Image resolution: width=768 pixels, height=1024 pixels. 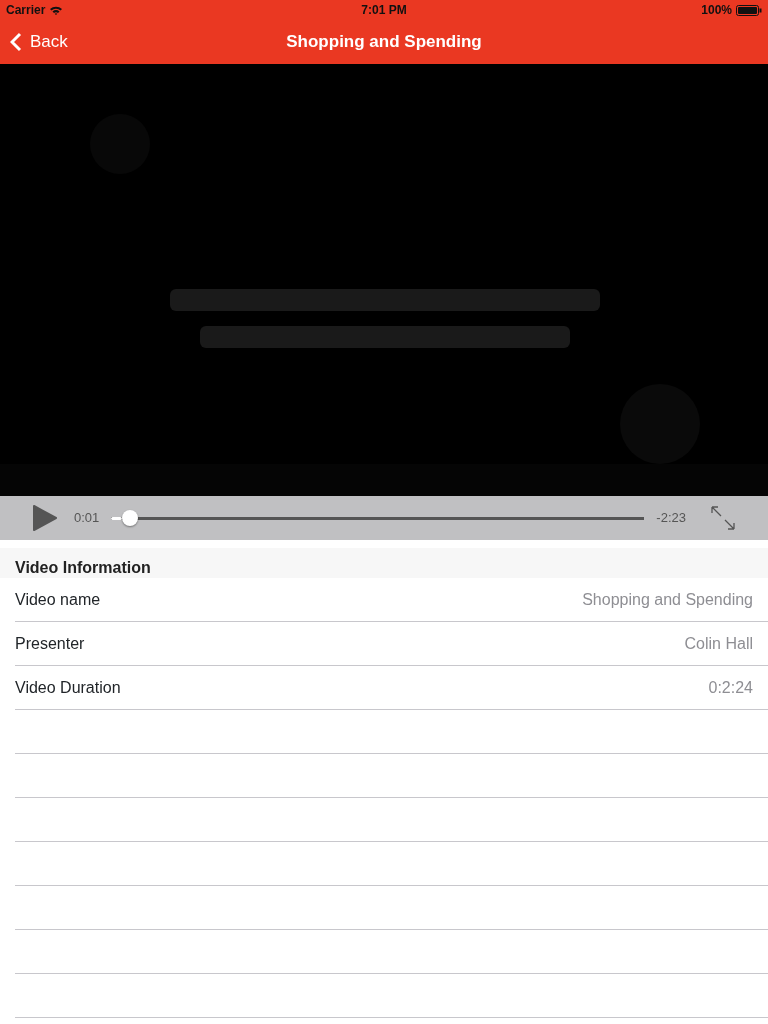 I want to click on remaining-time: -2:23, so click(x=671, y=518).